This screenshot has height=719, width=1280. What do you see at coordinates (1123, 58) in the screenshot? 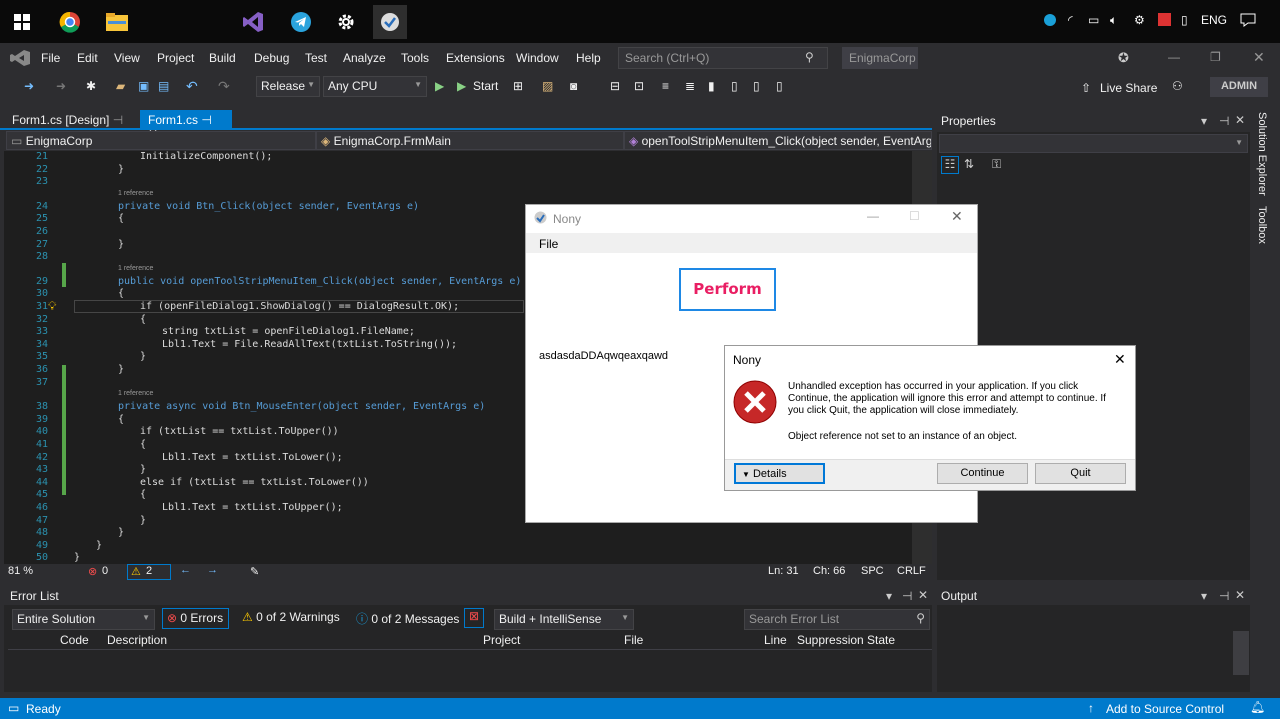
I see `feedback-icon: ✪` at bounding box center [1123, 58].